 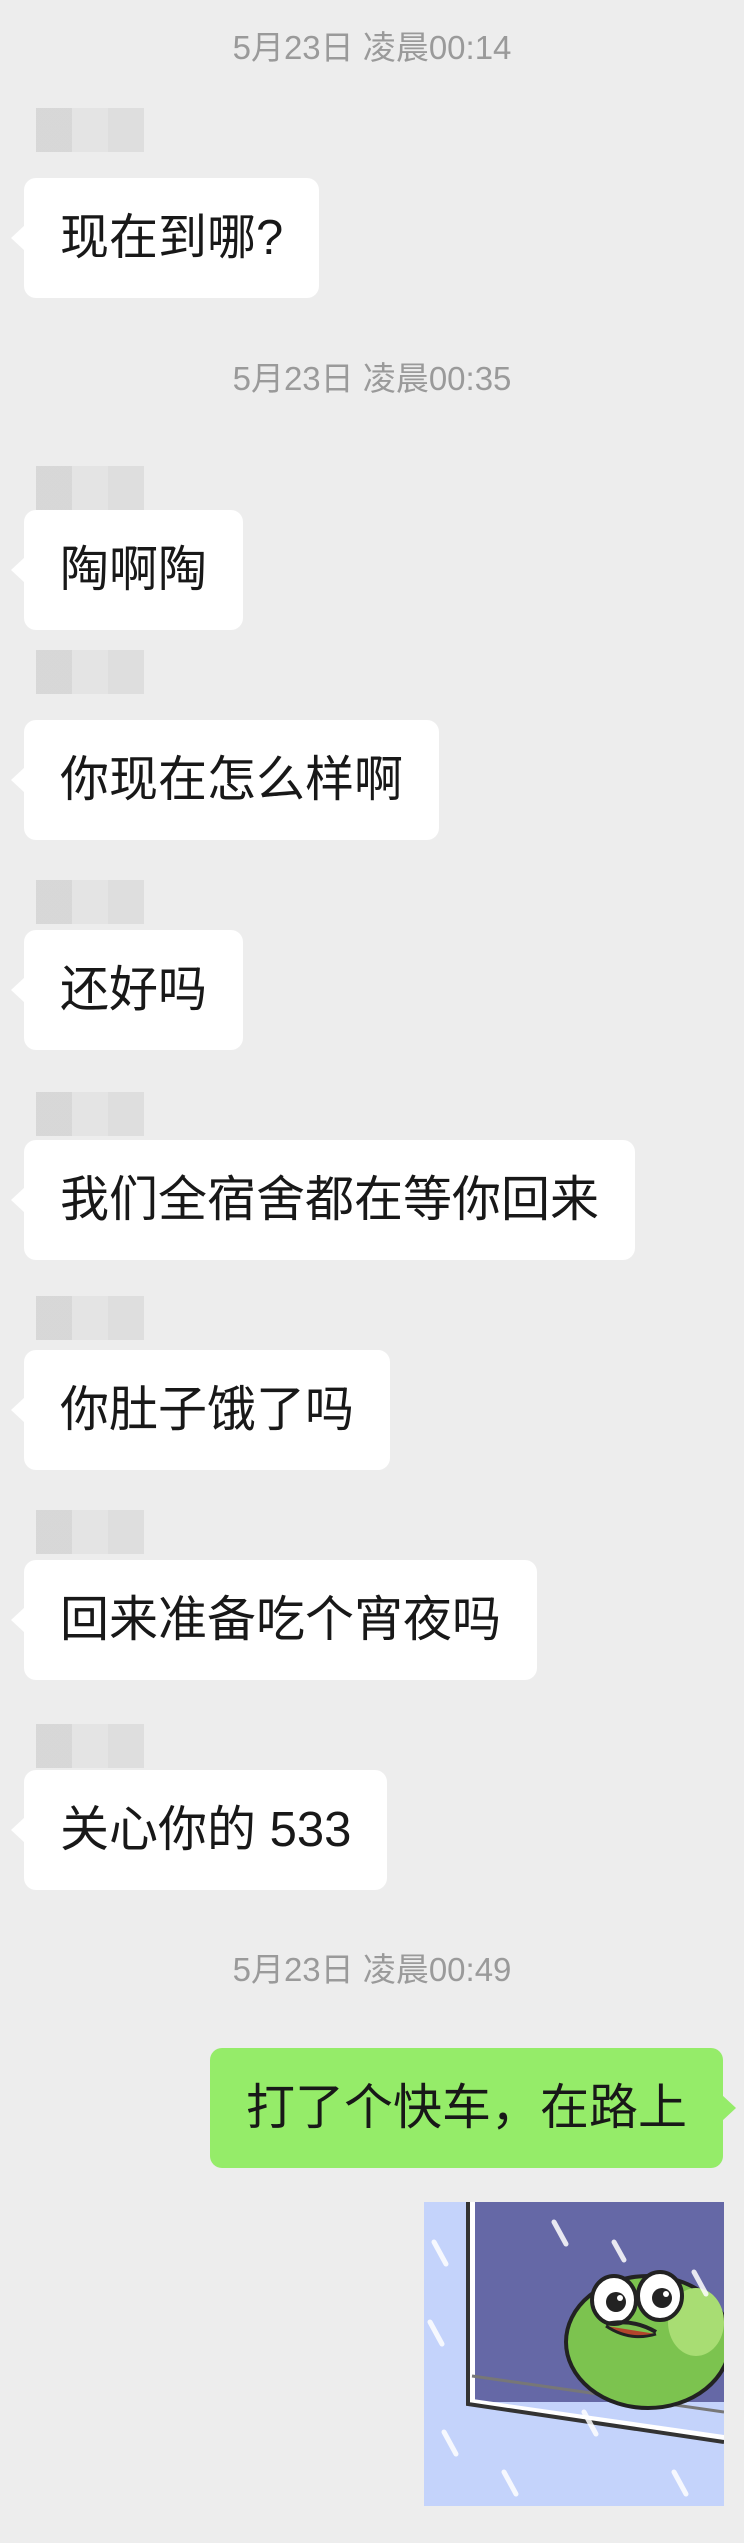 I want to click on message-bubble-incoming: 还好吗, so click(x=127, y=990).